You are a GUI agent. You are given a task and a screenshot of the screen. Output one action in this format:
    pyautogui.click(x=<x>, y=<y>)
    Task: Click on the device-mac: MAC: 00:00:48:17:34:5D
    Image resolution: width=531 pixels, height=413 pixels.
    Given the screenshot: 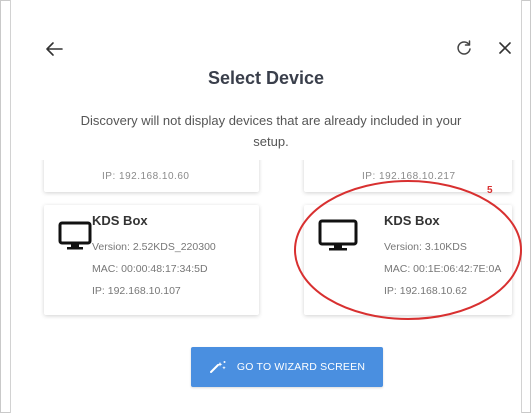 What is the action you would take?
    pyautogui.click(x=150, y=269)
    